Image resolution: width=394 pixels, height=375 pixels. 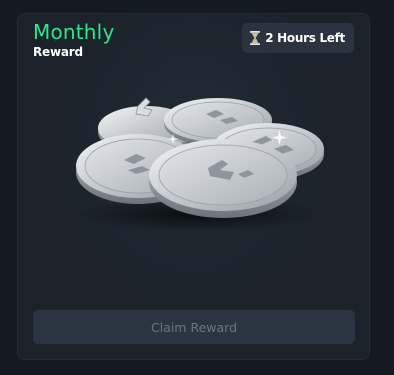 What do you see at coordinates (58, 52) in the screenshot?
I see `reward-subtitle: Reward` at bounding box center [58, 52].